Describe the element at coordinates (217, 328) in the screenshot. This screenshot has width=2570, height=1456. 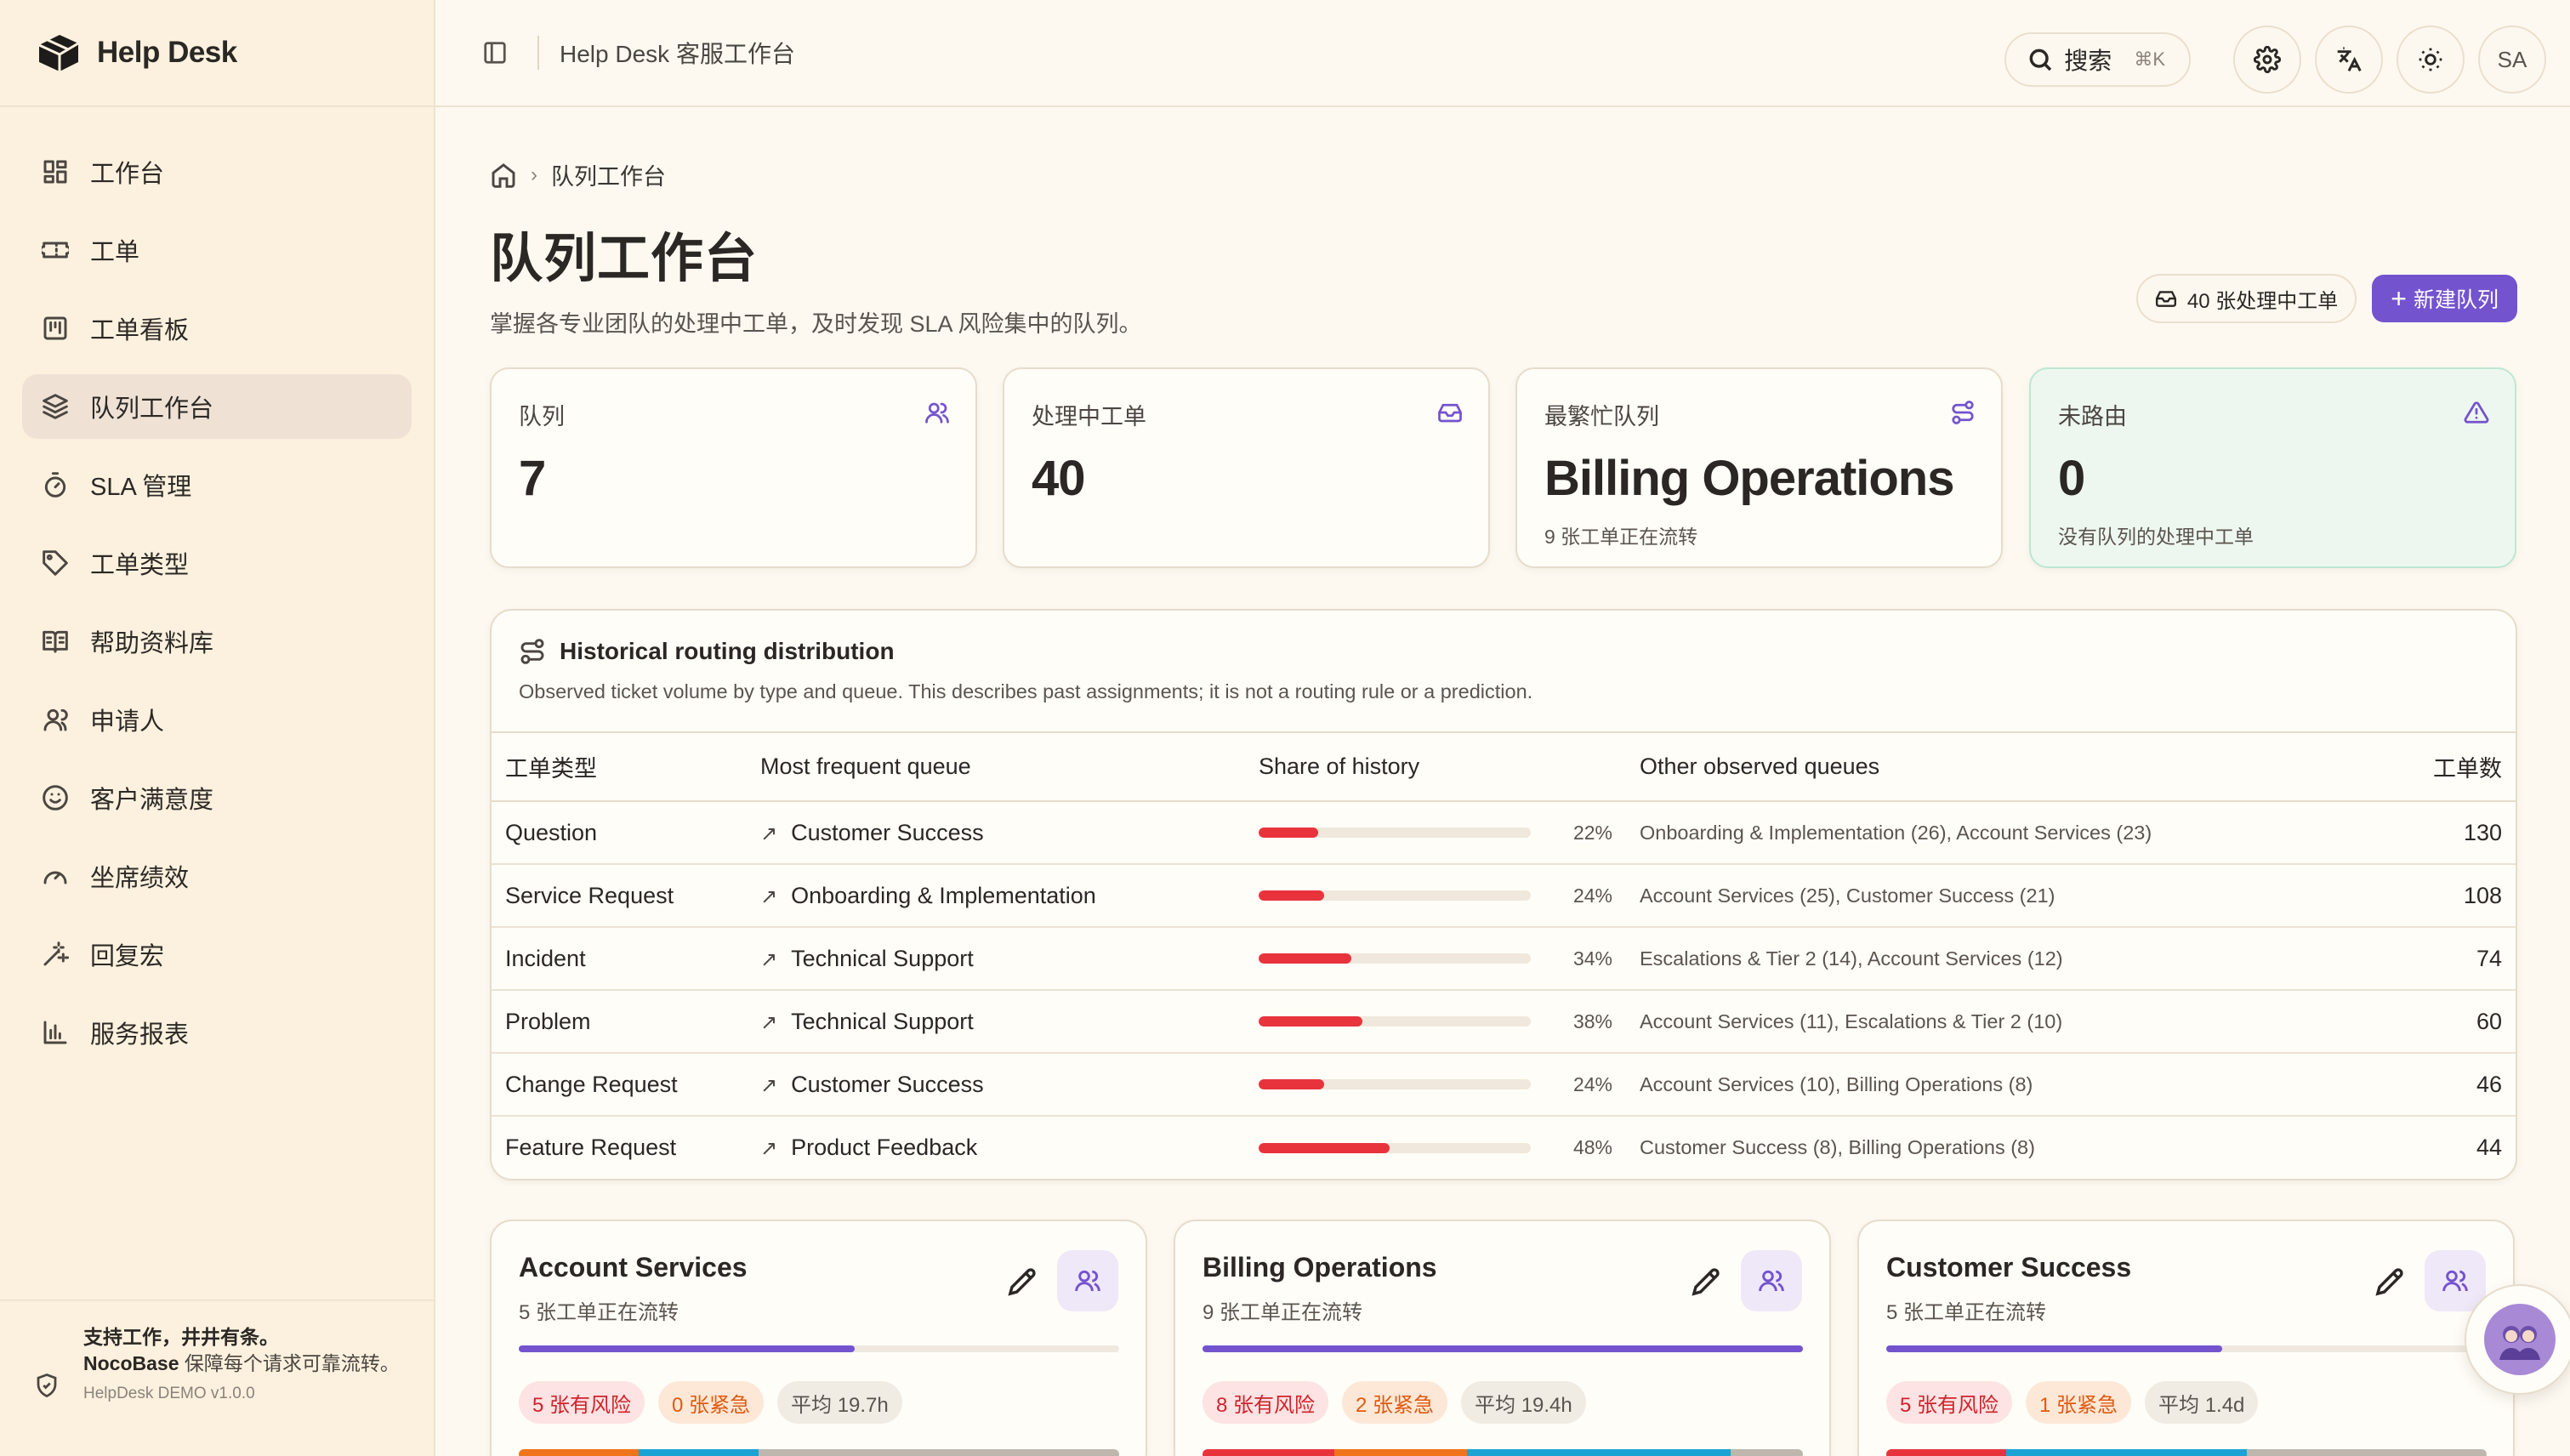
I see `sidebar-item-kanban: 工单看板` at that location.